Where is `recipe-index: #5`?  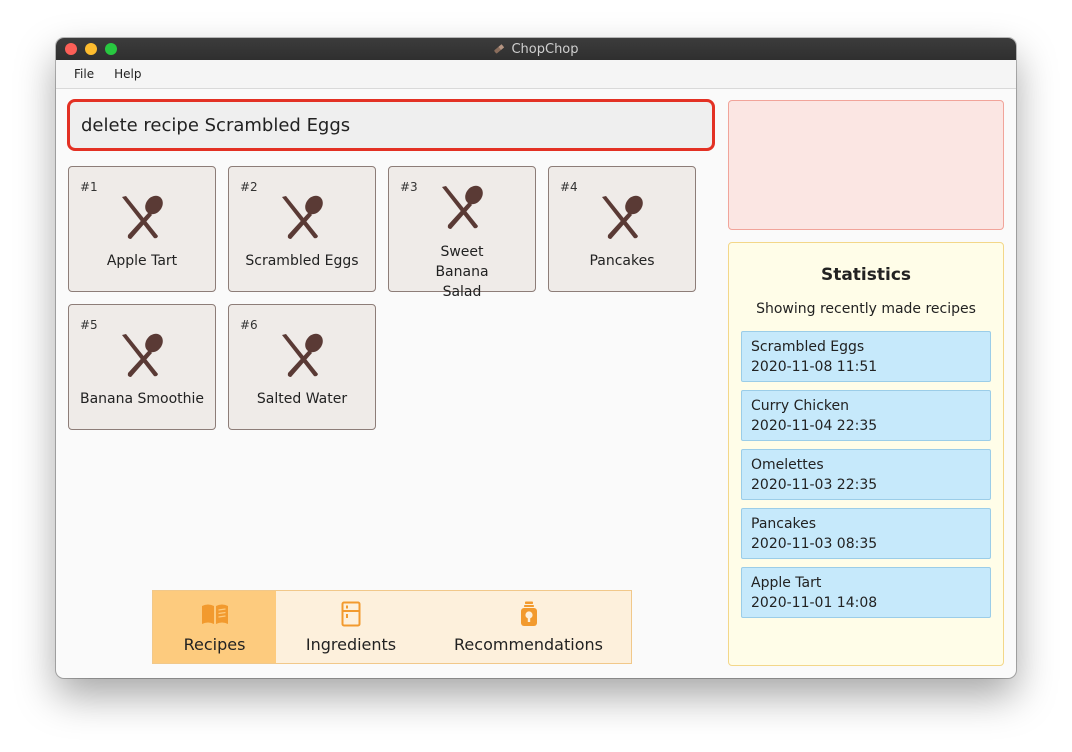 recipe-index: #5 is located at coordinates (89, 325).